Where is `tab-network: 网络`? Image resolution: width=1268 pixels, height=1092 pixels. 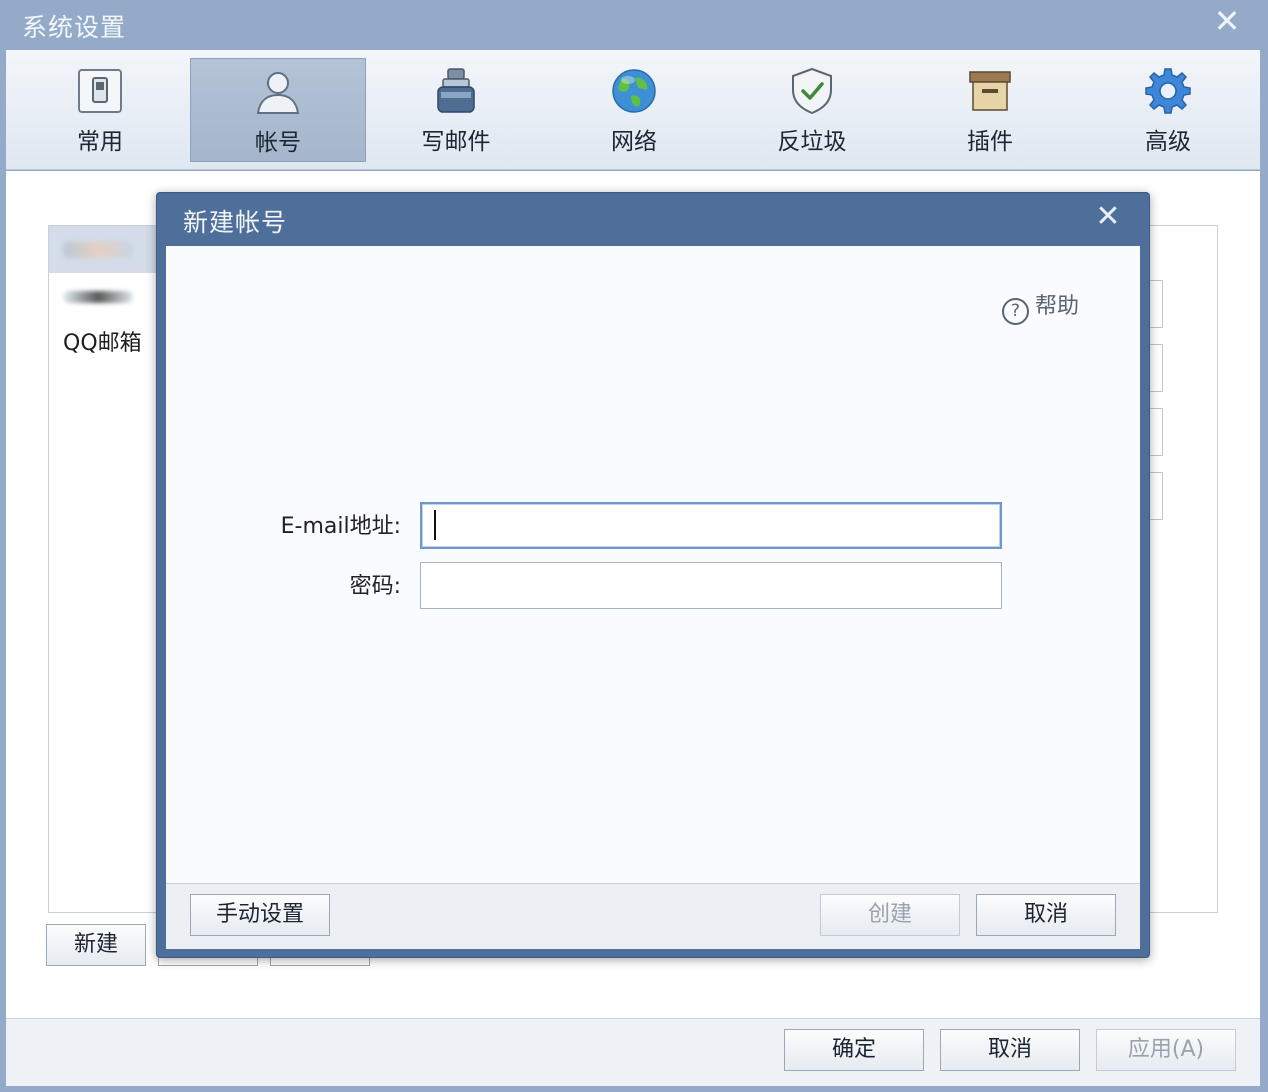 tab-network: 网络 is located at coordinates (634, 110).